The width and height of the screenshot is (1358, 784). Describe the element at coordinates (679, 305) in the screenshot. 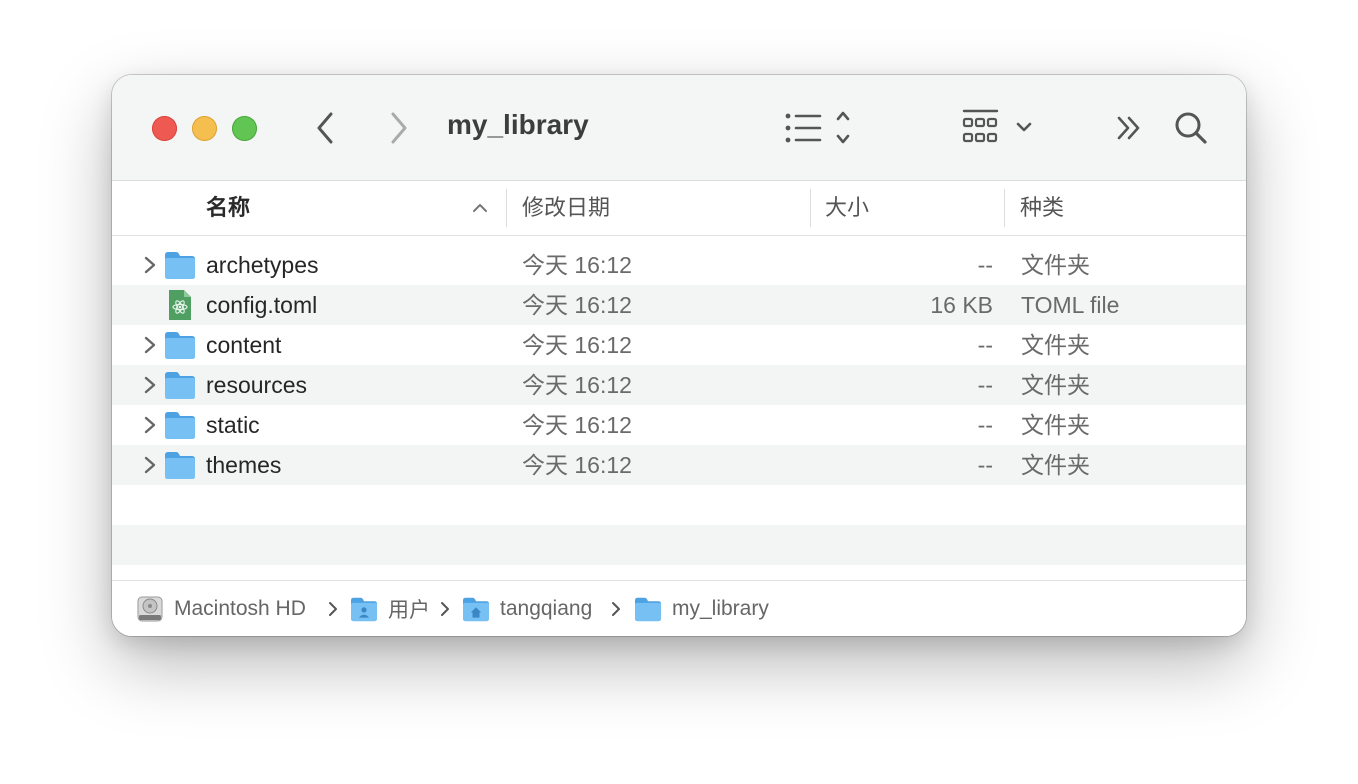

I see `file-row-config-toml: config.toml 今天 16:12 16 KB TOML file` at that location.